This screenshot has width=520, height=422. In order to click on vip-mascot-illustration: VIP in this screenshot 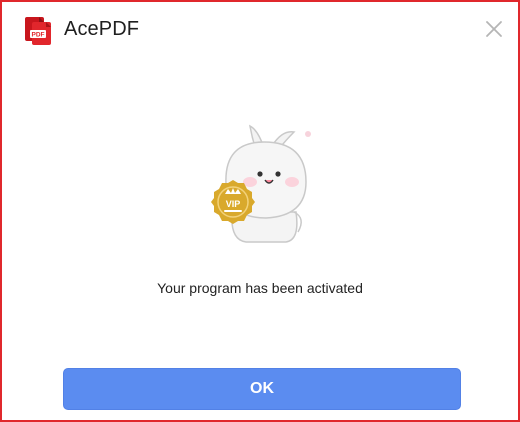, I will do `click(267, 184)`.